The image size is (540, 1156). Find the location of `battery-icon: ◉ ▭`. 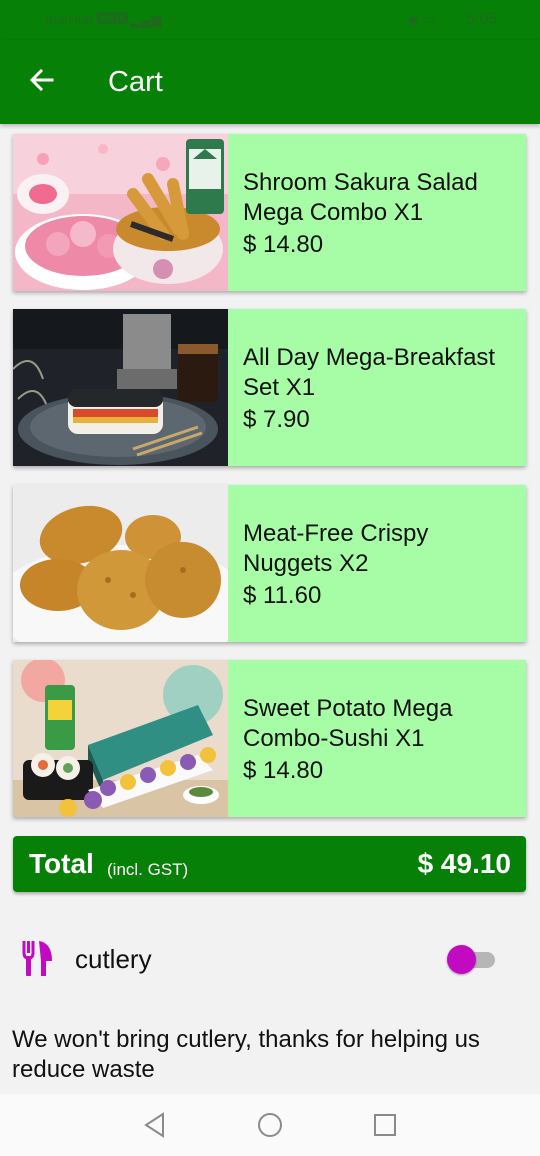

battery-icon: ◉ ▭ is located at coordinates (422, 19).